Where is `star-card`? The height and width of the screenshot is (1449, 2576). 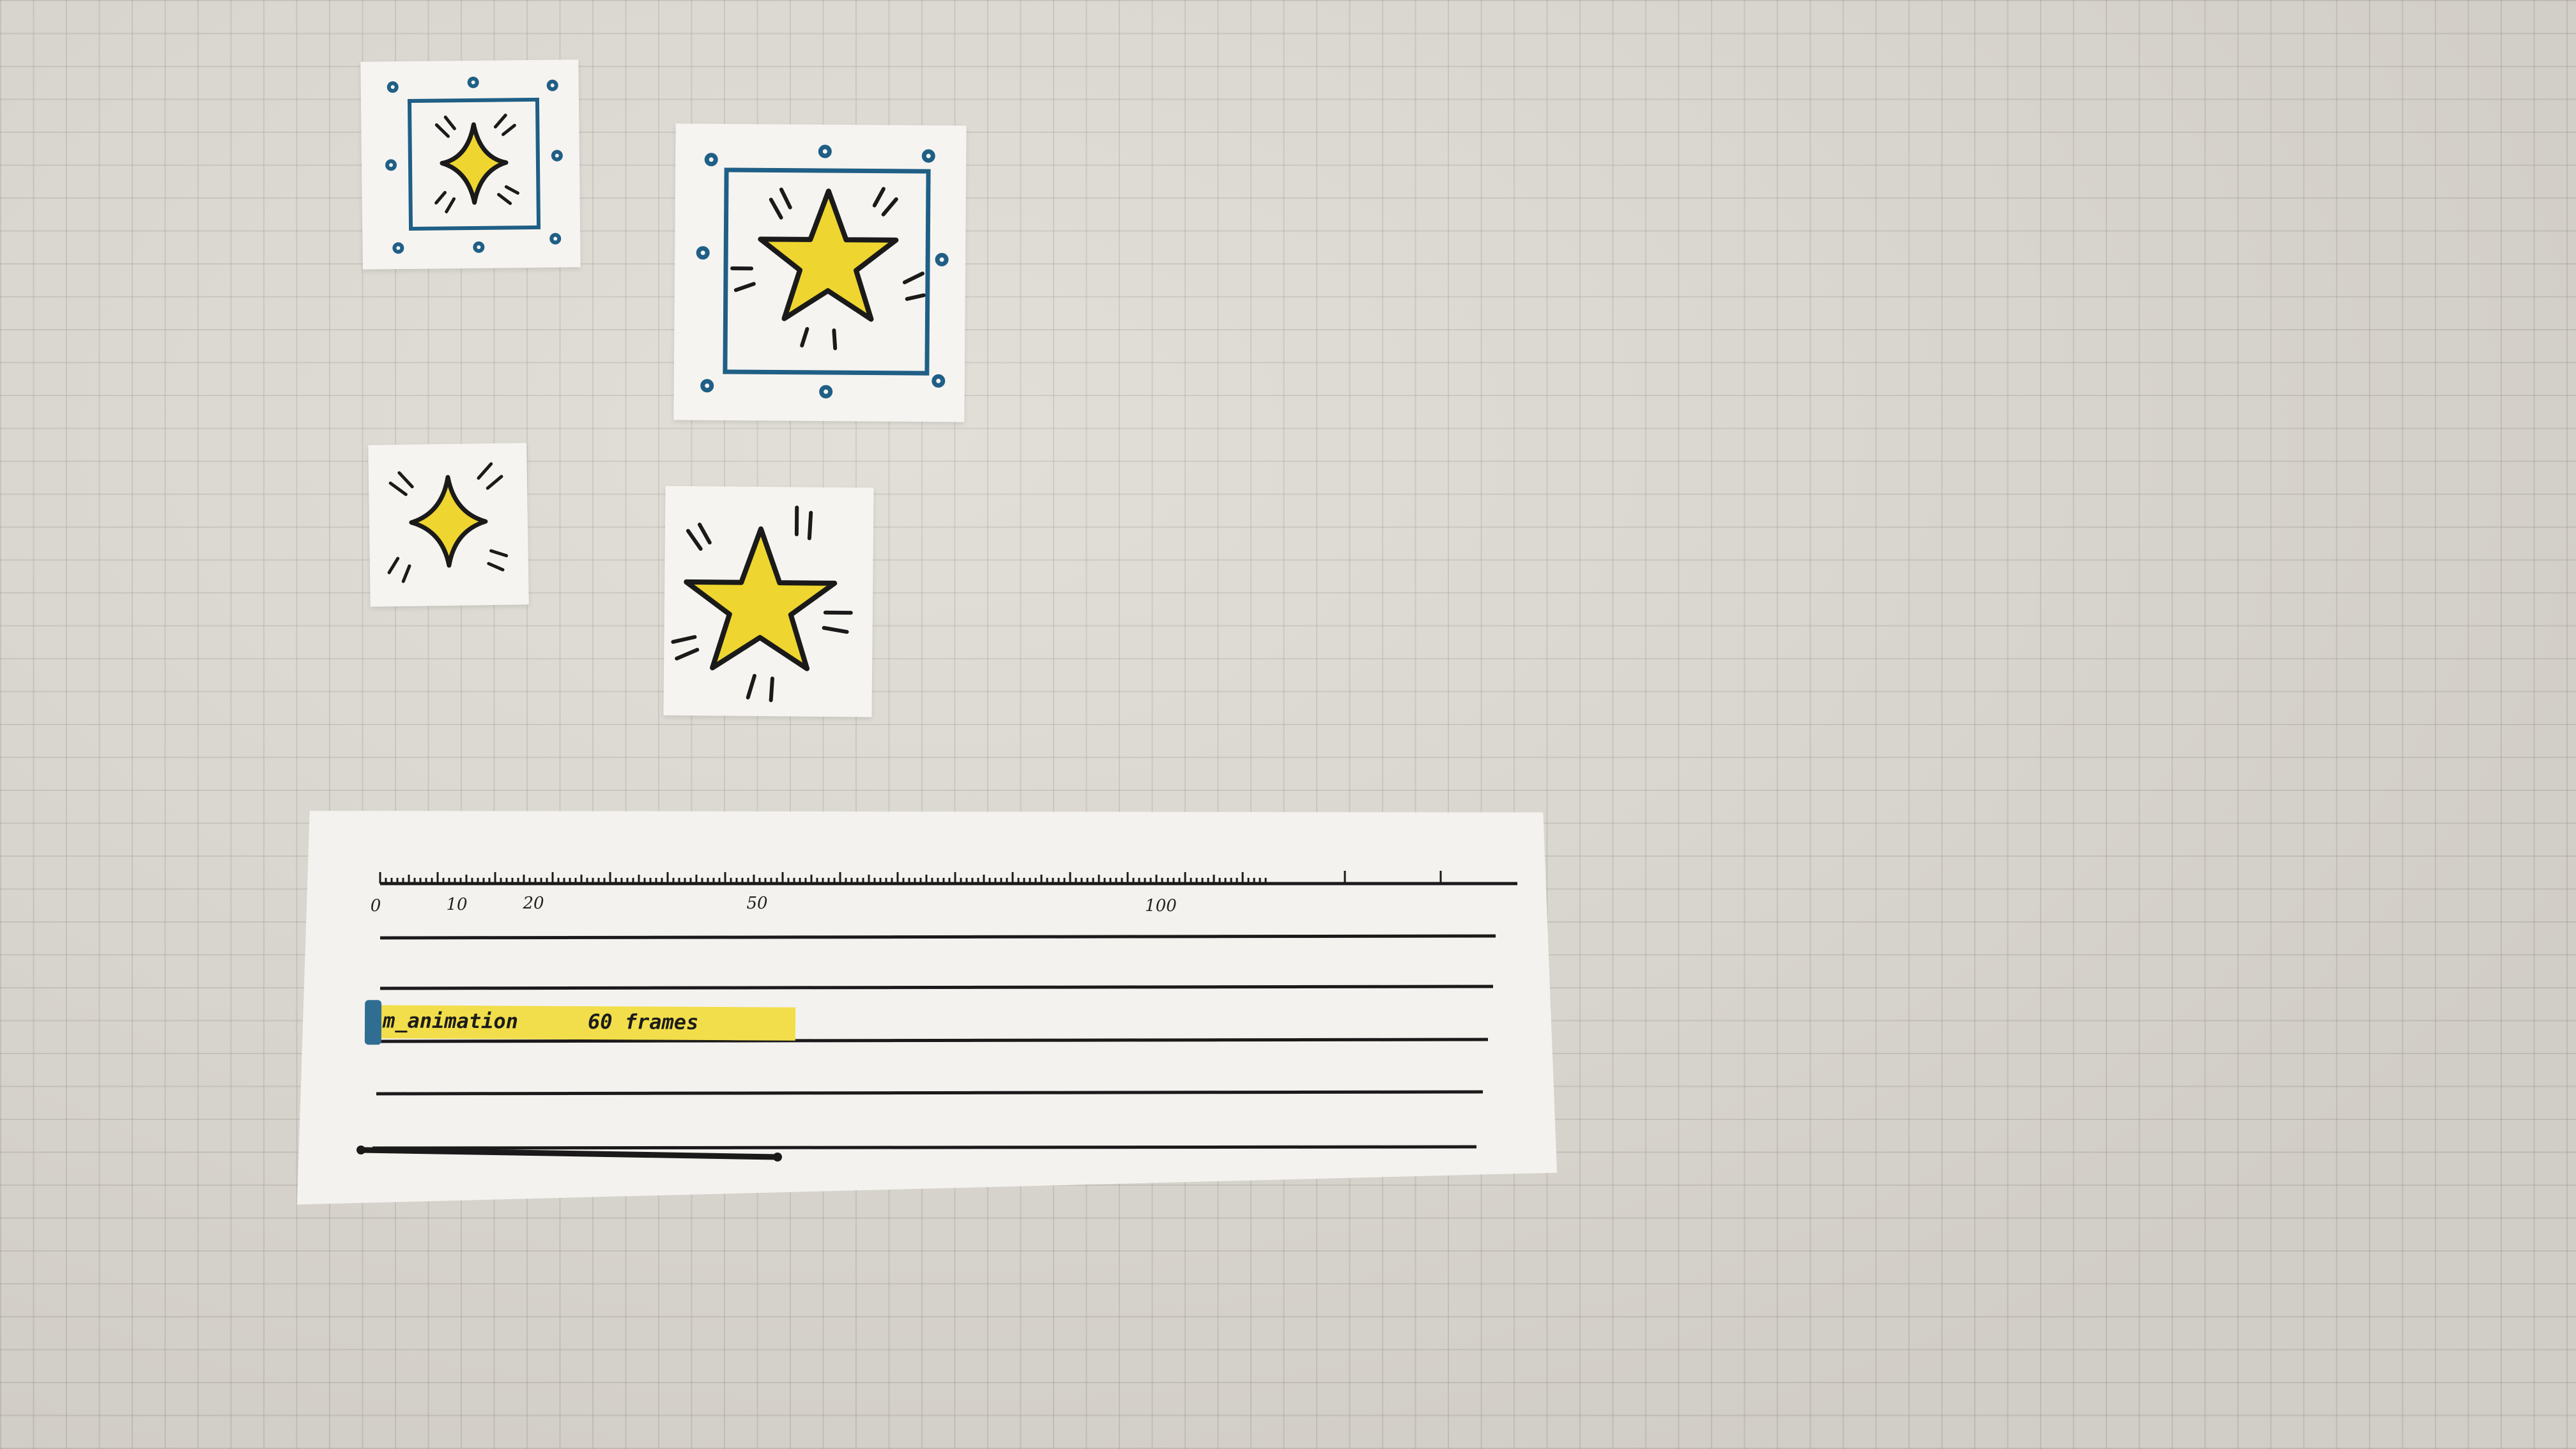 star-card is located at coordinates (768, 601).